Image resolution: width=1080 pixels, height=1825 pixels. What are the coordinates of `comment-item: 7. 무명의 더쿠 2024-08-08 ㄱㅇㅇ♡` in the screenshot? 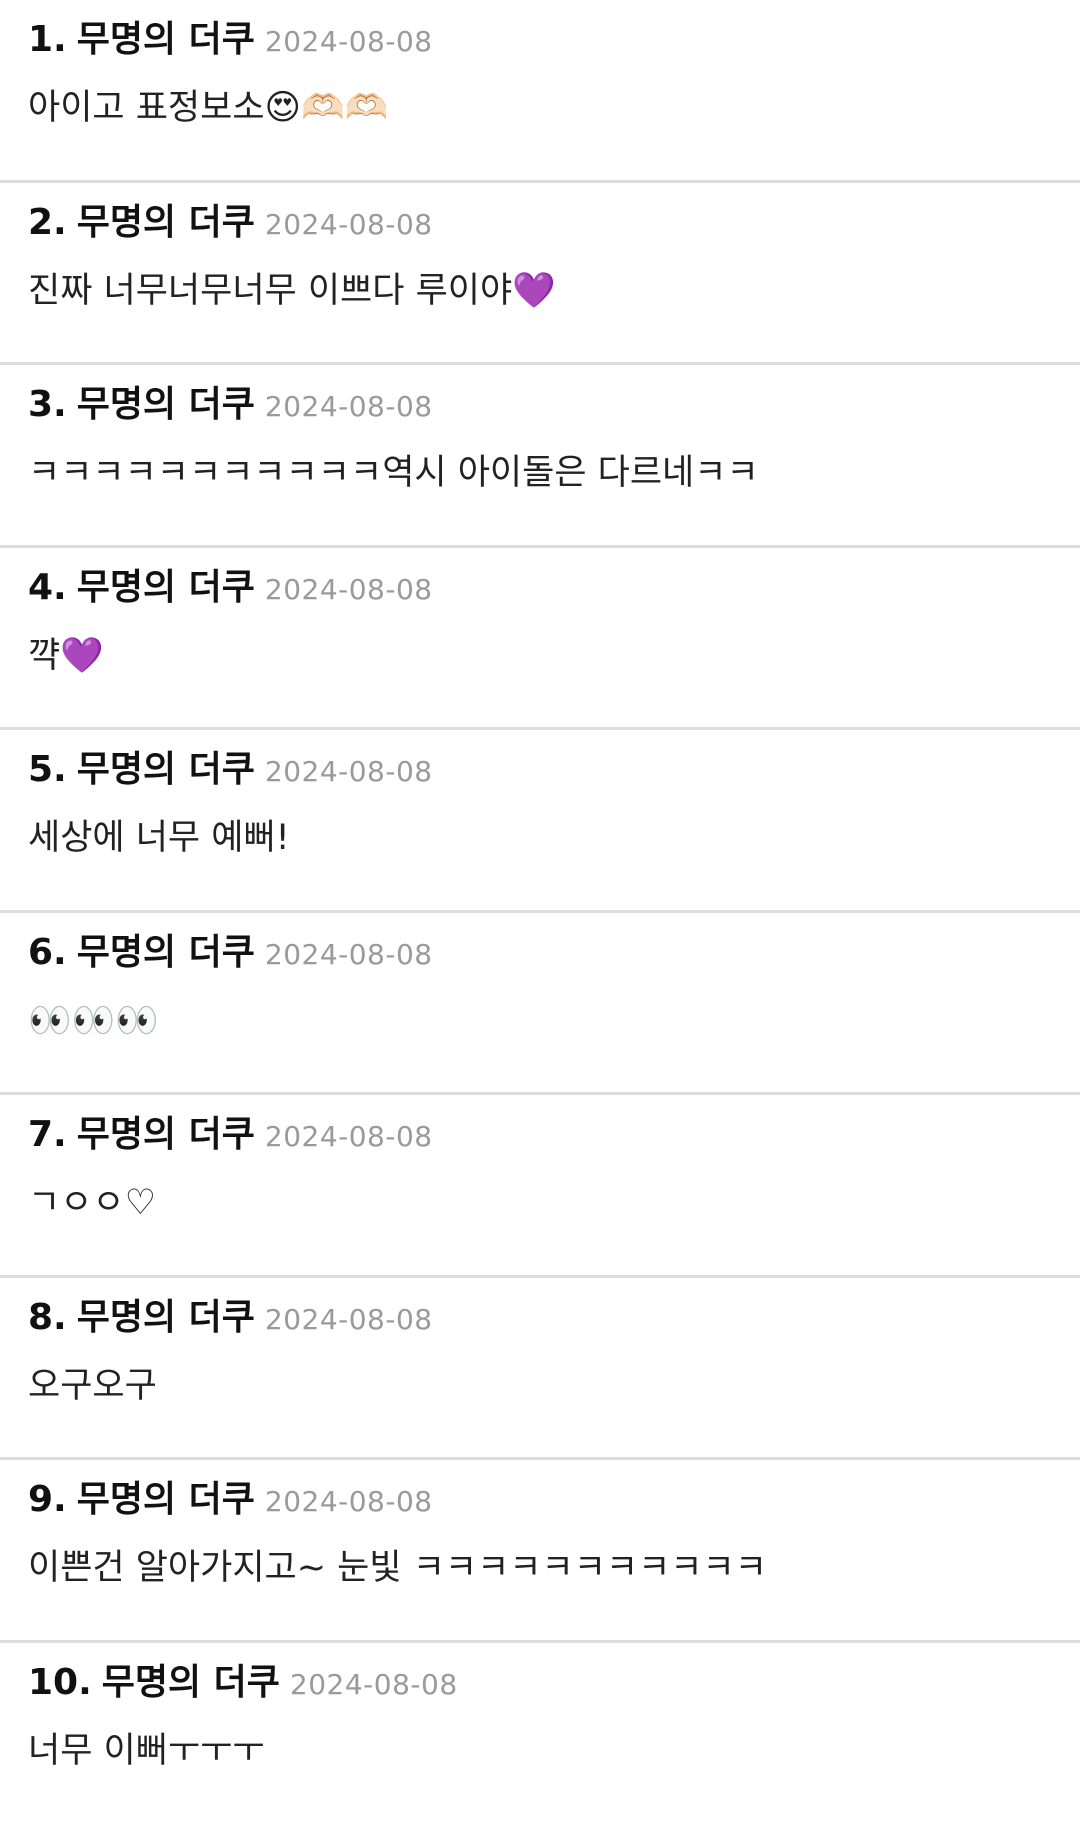 It's located at (540, 1186).